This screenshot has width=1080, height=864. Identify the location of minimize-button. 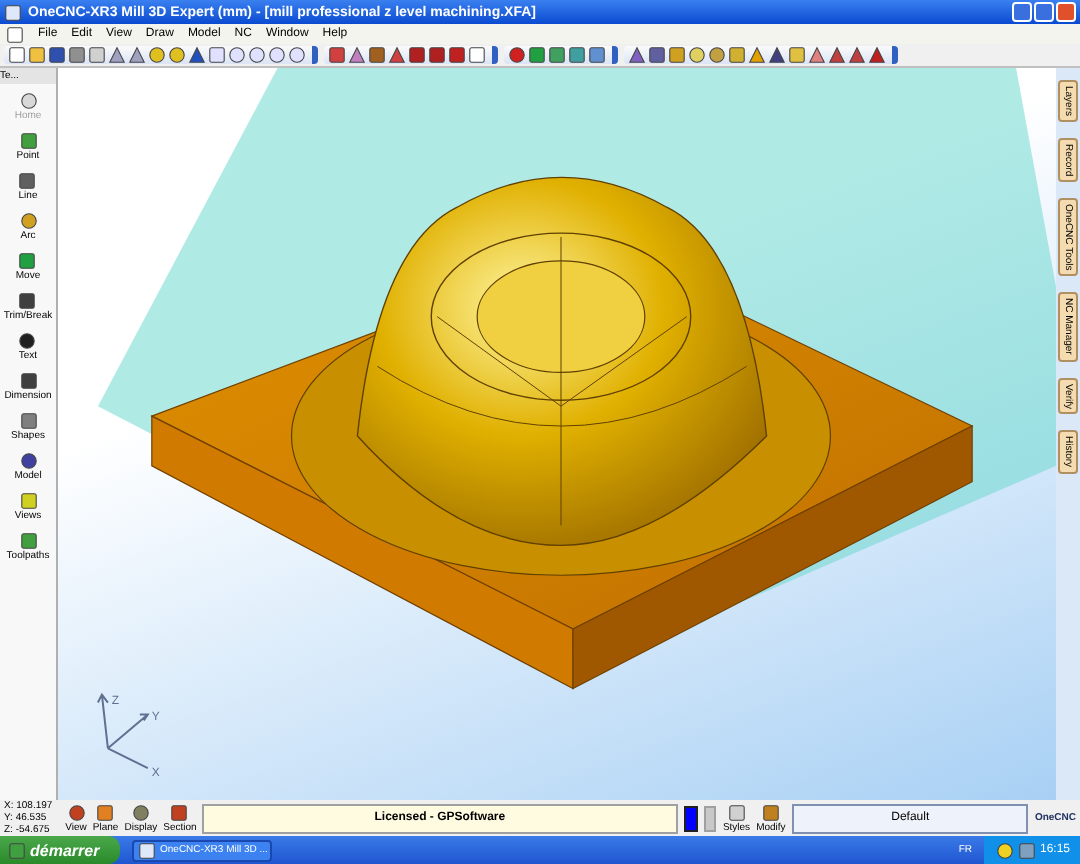
(1022, 12).